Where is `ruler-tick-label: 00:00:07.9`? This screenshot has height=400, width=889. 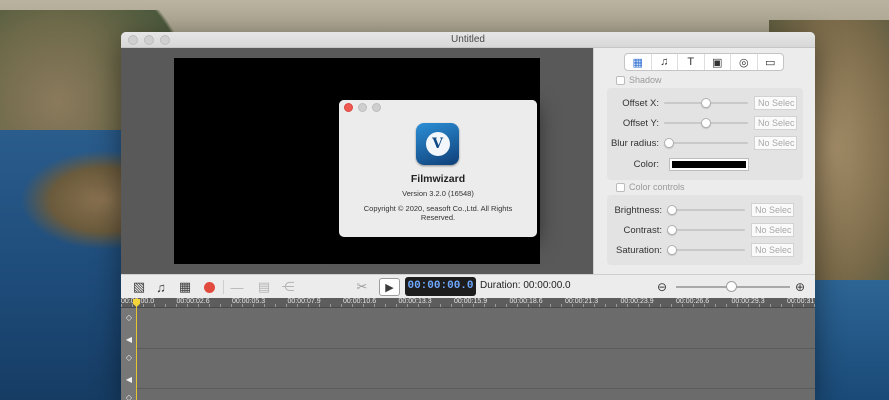 ruler-tick-label: 00:00:07.9 is located at coordinates (304, 301).